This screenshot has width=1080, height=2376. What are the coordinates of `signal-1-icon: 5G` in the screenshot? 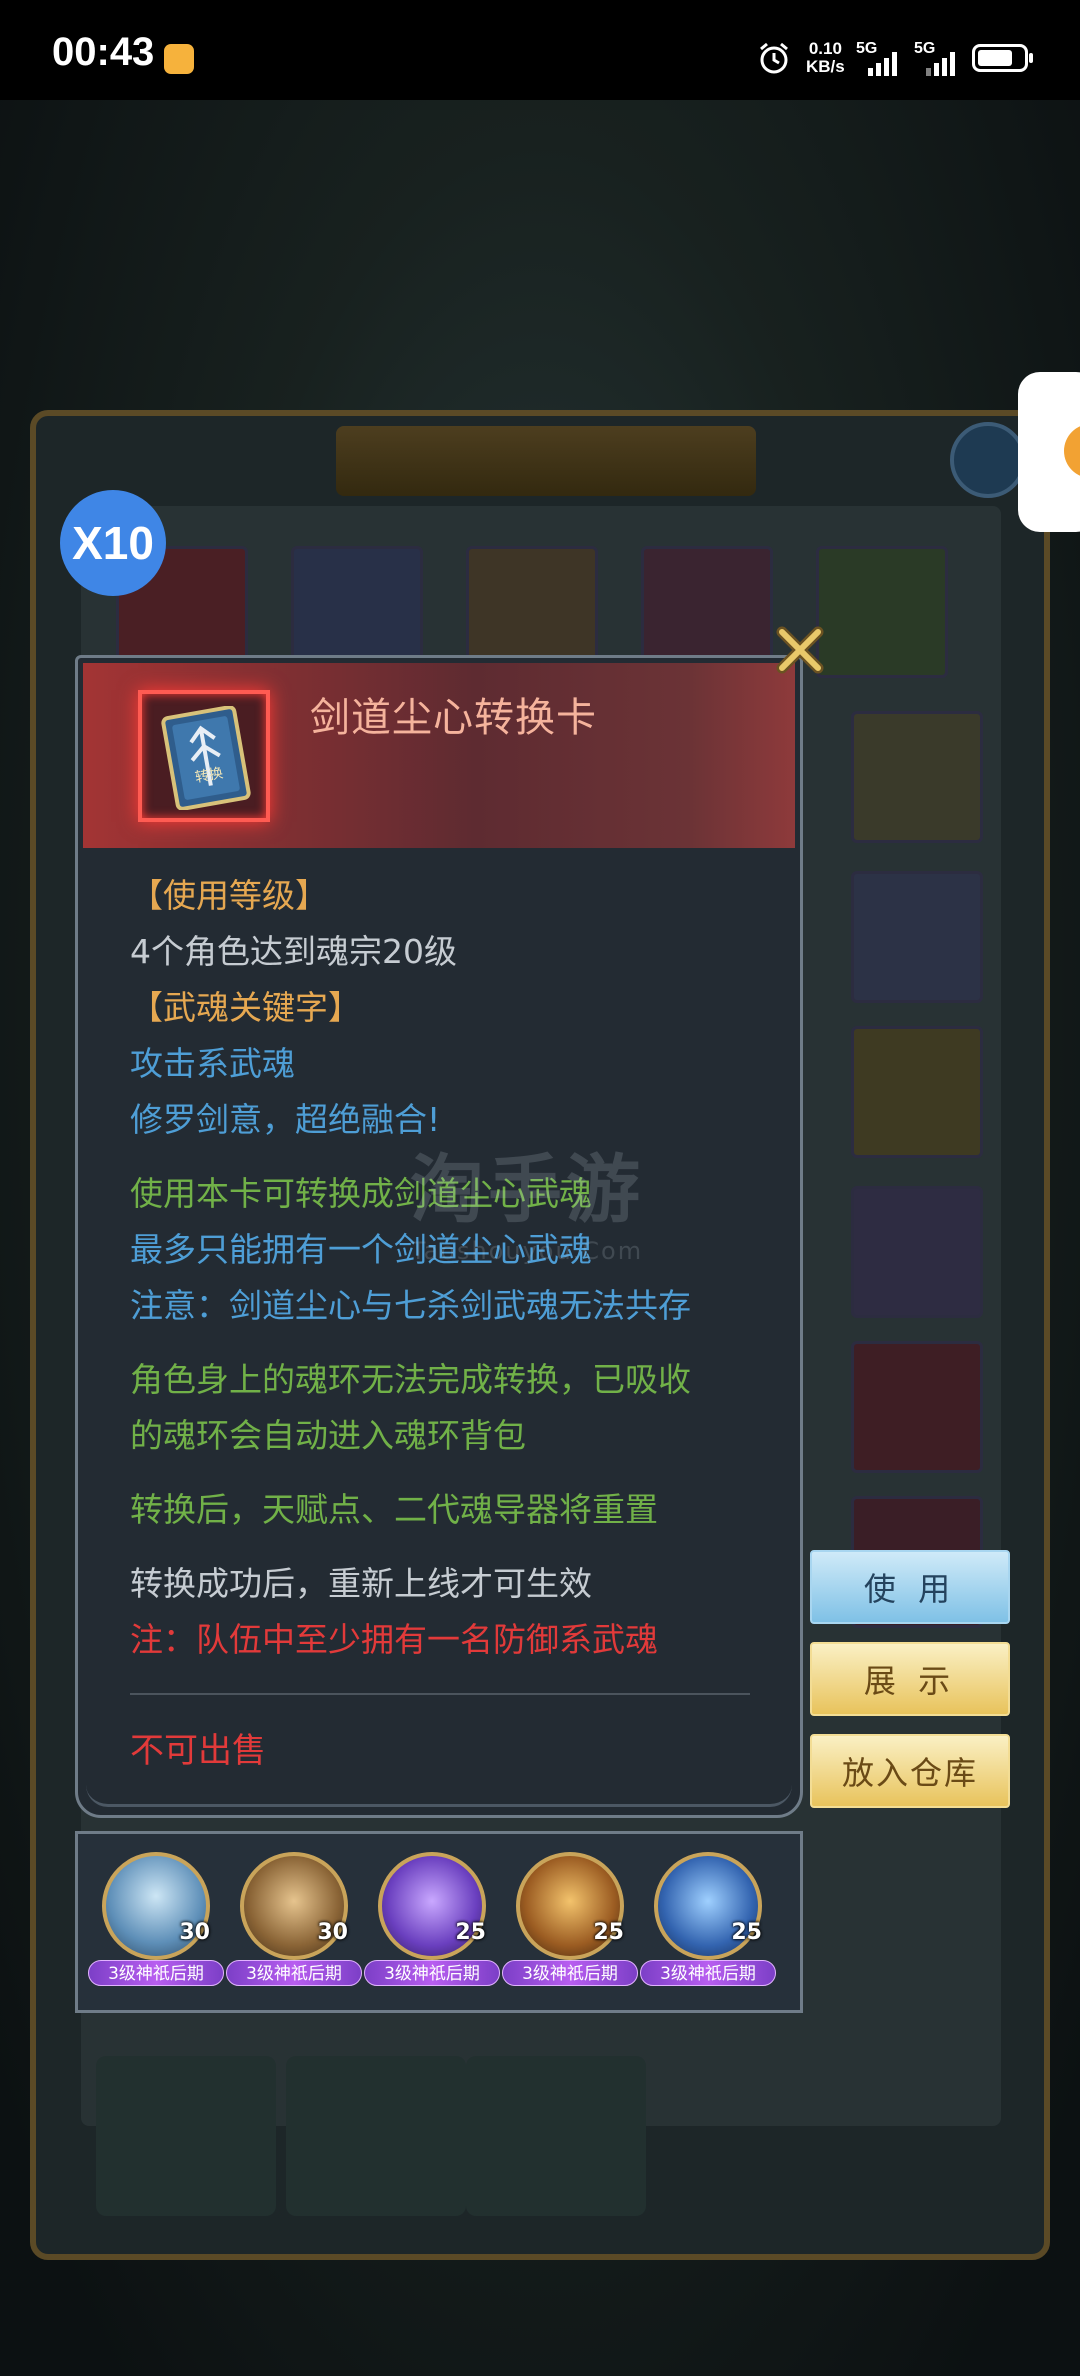 It's located at (885, 58).